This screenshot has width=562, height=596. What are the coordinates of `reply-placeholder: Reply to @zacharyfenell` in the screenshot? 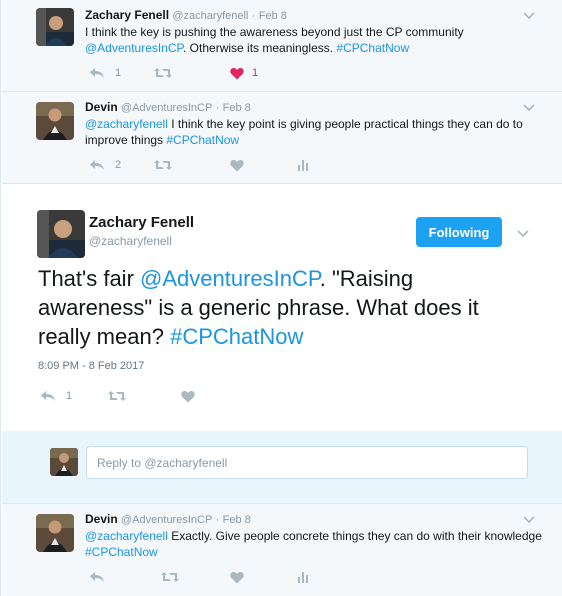 It's located at (162, 462).